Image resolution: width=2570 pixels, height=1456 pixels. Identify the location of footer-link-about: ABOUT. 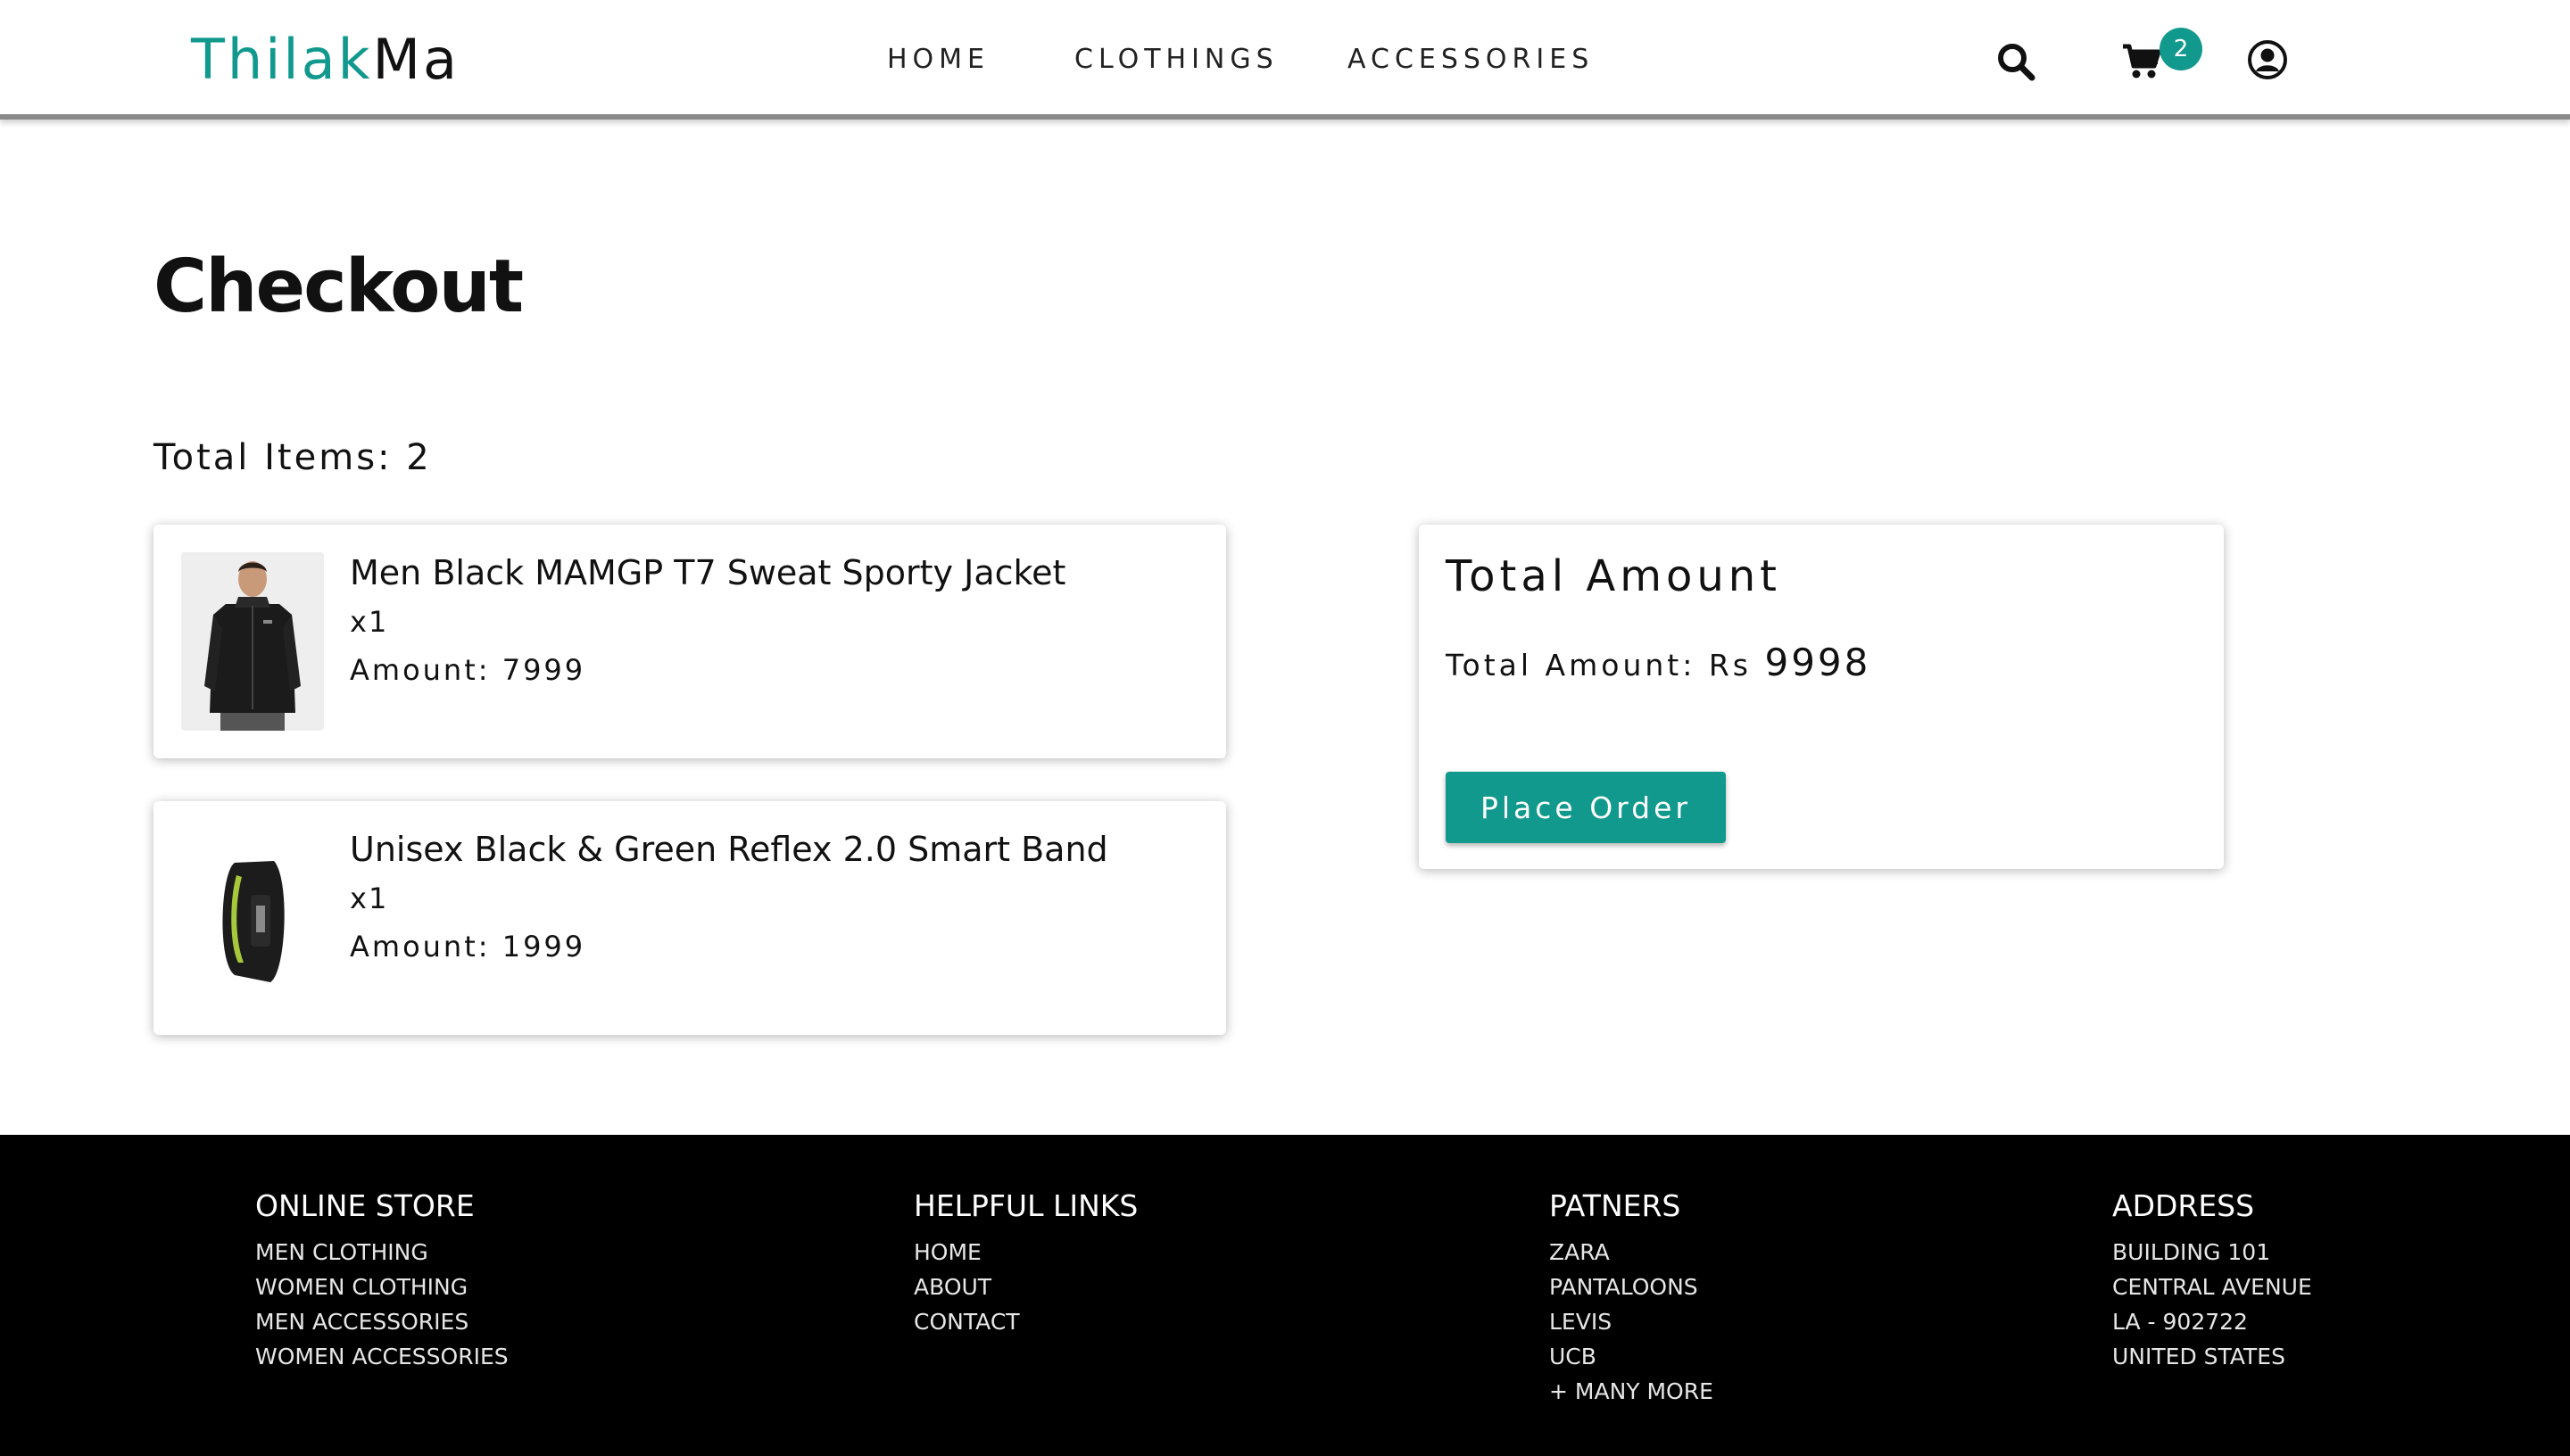
(1026, 1287).